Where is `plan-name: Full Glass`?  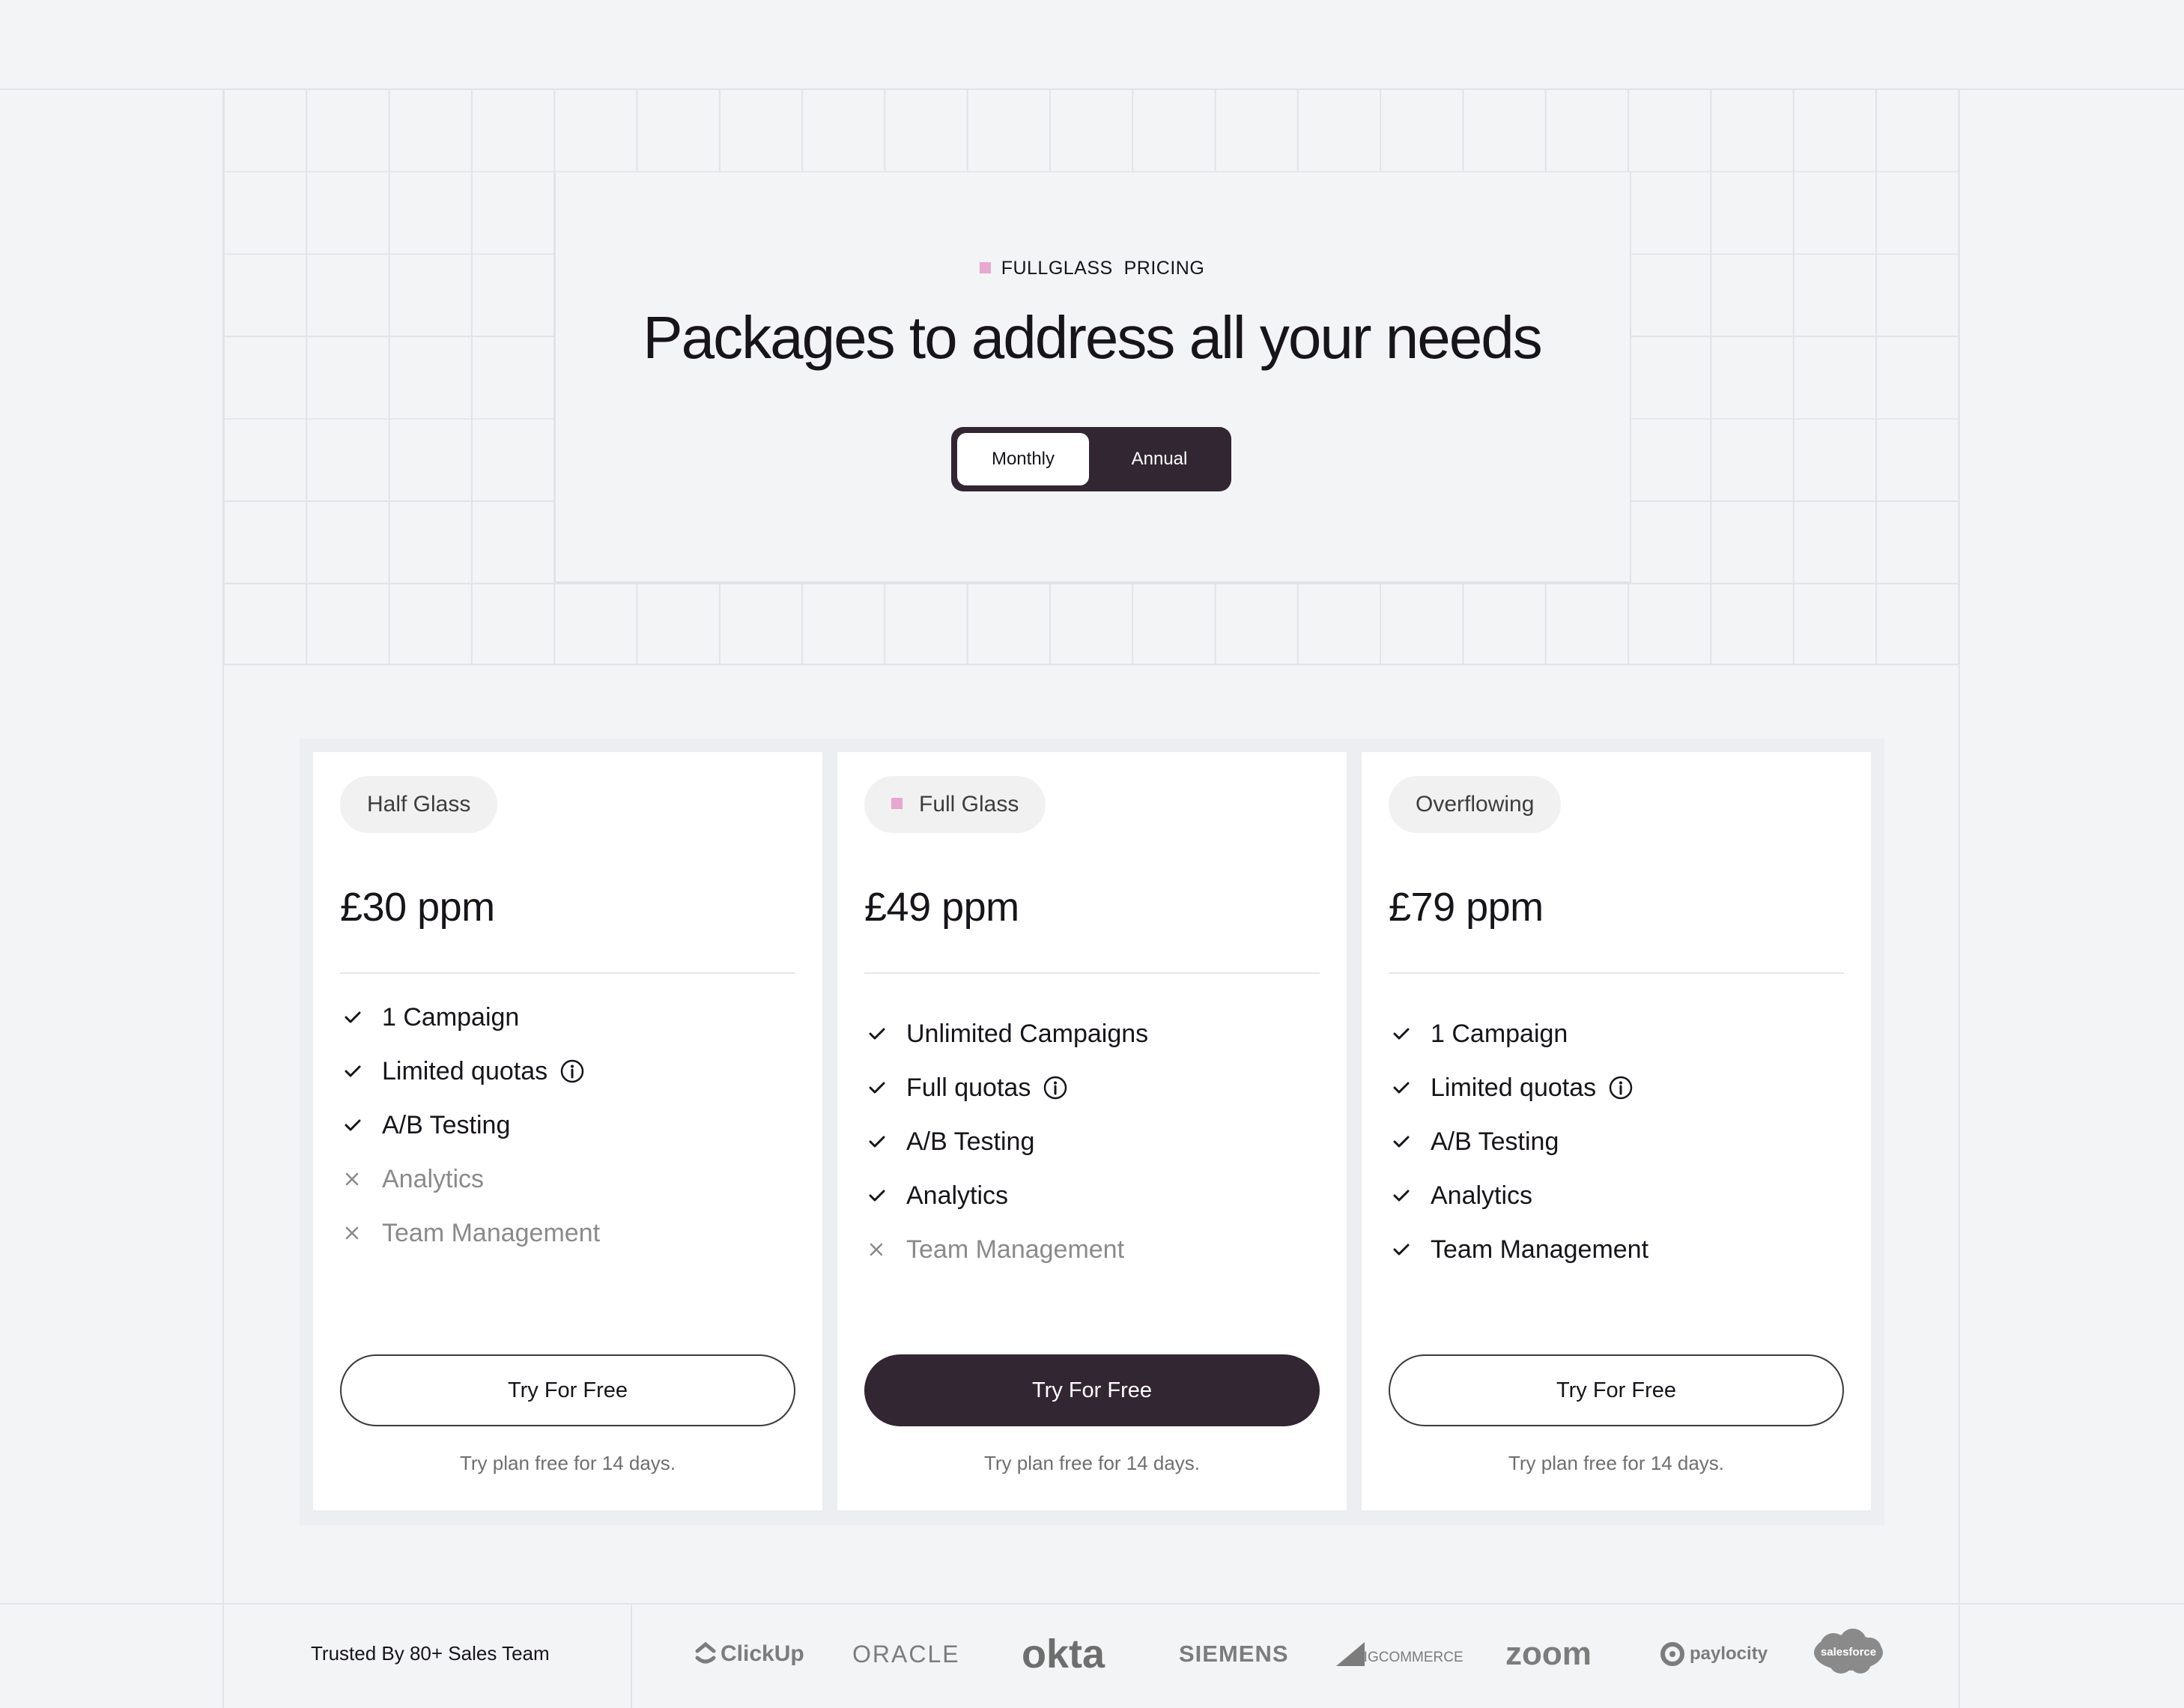
plan-name: Full Glass is located at coordinates (969, 804).